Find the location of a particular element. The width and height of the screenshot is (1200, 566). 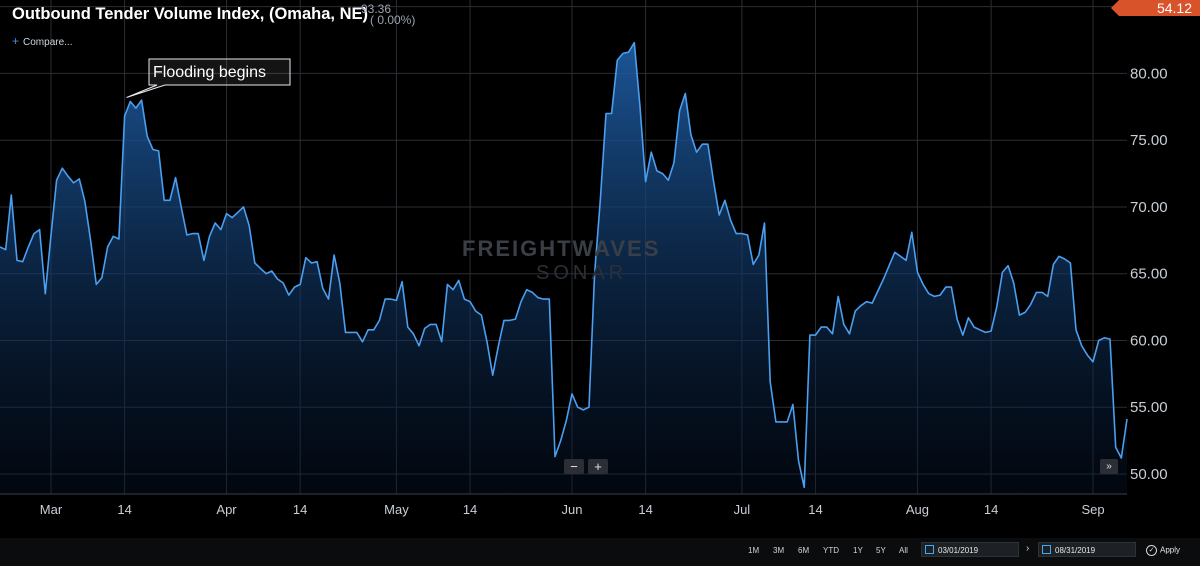

apply-button: ✓ Apply is located at coordinates (1163, 550).